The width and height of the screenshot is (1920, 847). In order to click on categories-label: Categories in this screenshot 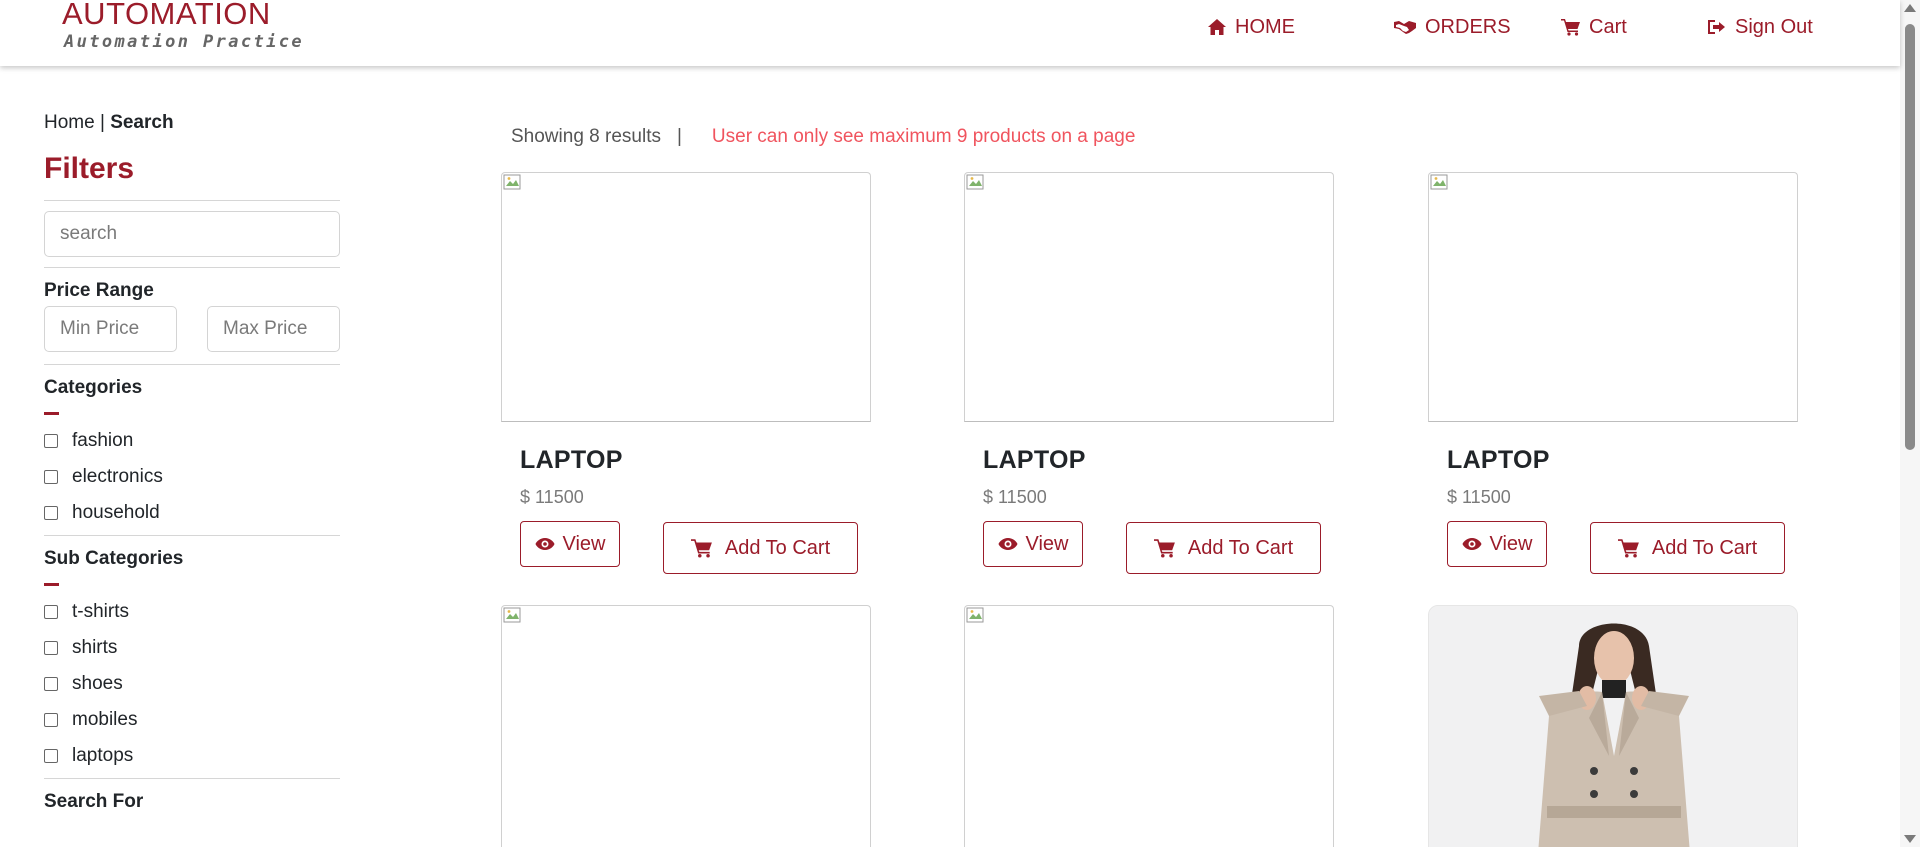, I will do `click(93, 387)`.